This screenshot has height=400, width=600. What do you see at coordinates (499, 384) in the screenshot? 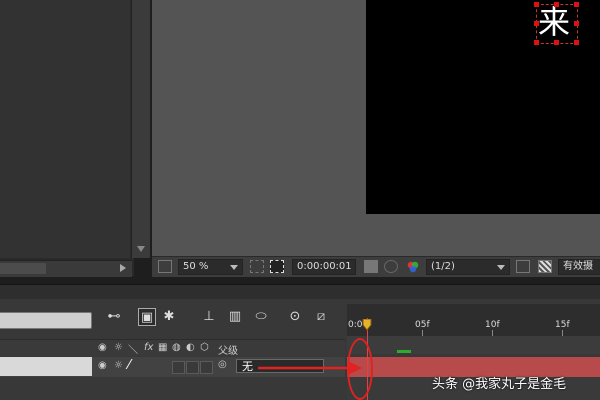
I see `watermark: 头条 @我家丸子是金毛` at bounding box center [499, 384].